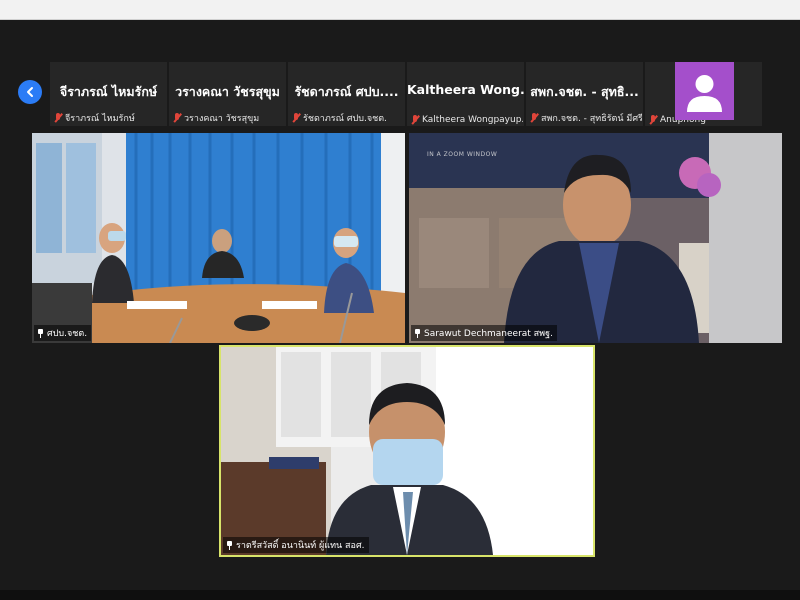  What do you see at coordinates (704, 93) in the screenshot?
I see `user-avatar-icon` at bounding box center [704, 93].